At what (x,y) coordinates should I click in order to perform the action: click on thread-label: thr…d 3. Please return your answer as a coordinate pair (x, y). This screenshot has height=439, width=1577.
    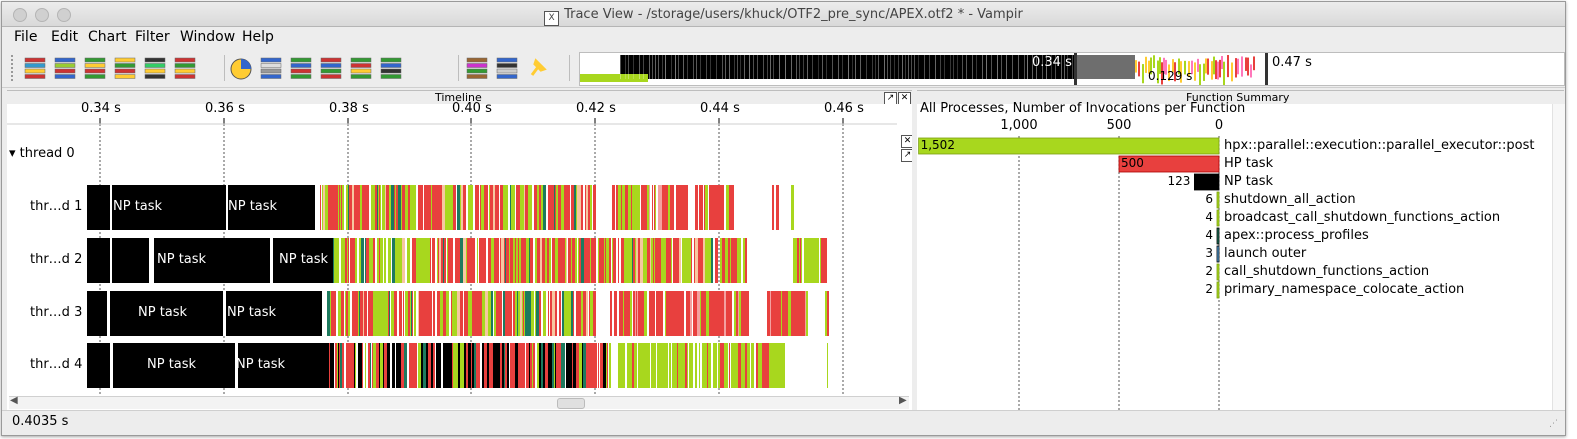
    Looking at the image, I should click on (56, 312).